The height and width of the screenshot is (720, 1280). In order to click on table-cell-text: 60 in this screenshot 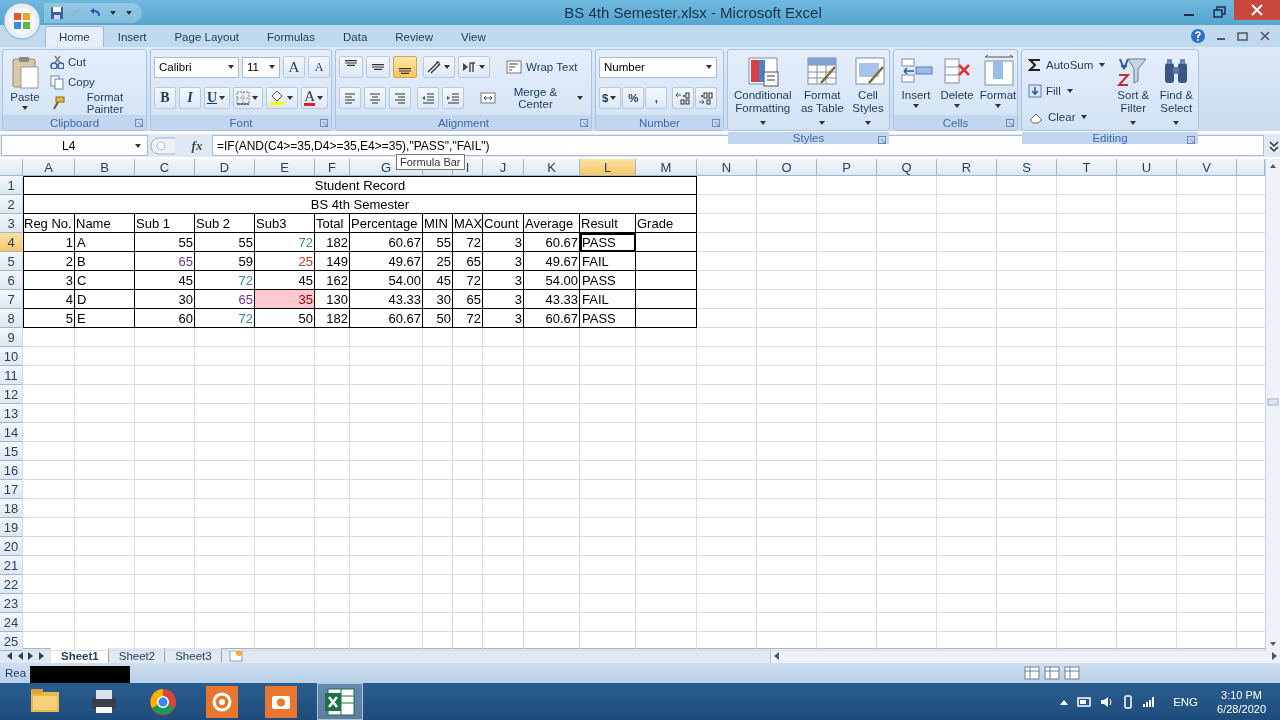, I will do `click(185, 318)`.